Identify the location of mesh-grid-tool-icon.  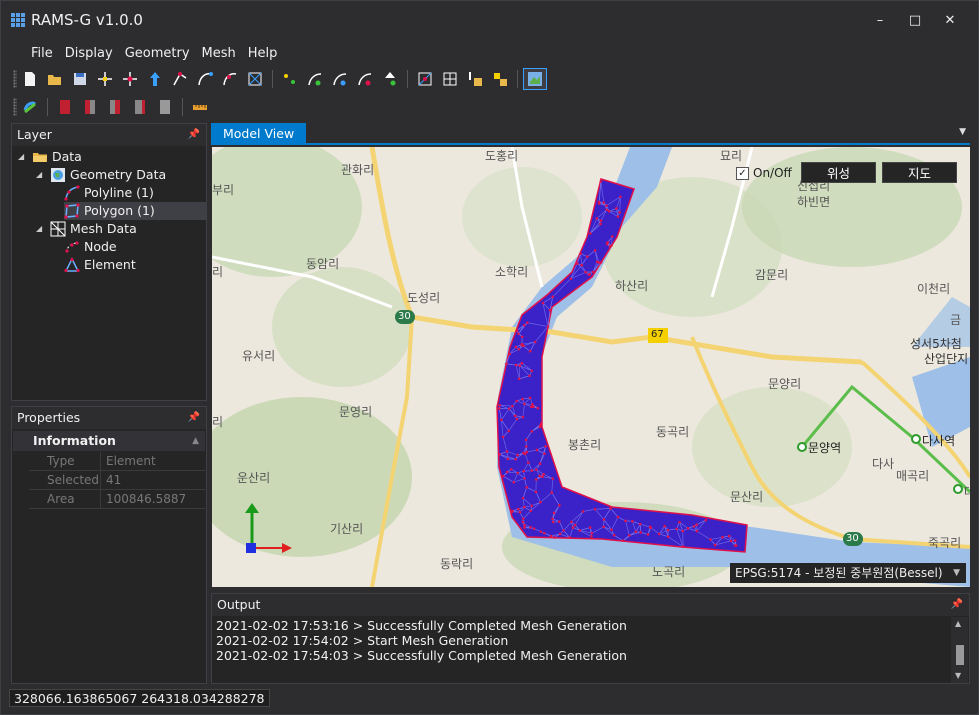
(450, 79).